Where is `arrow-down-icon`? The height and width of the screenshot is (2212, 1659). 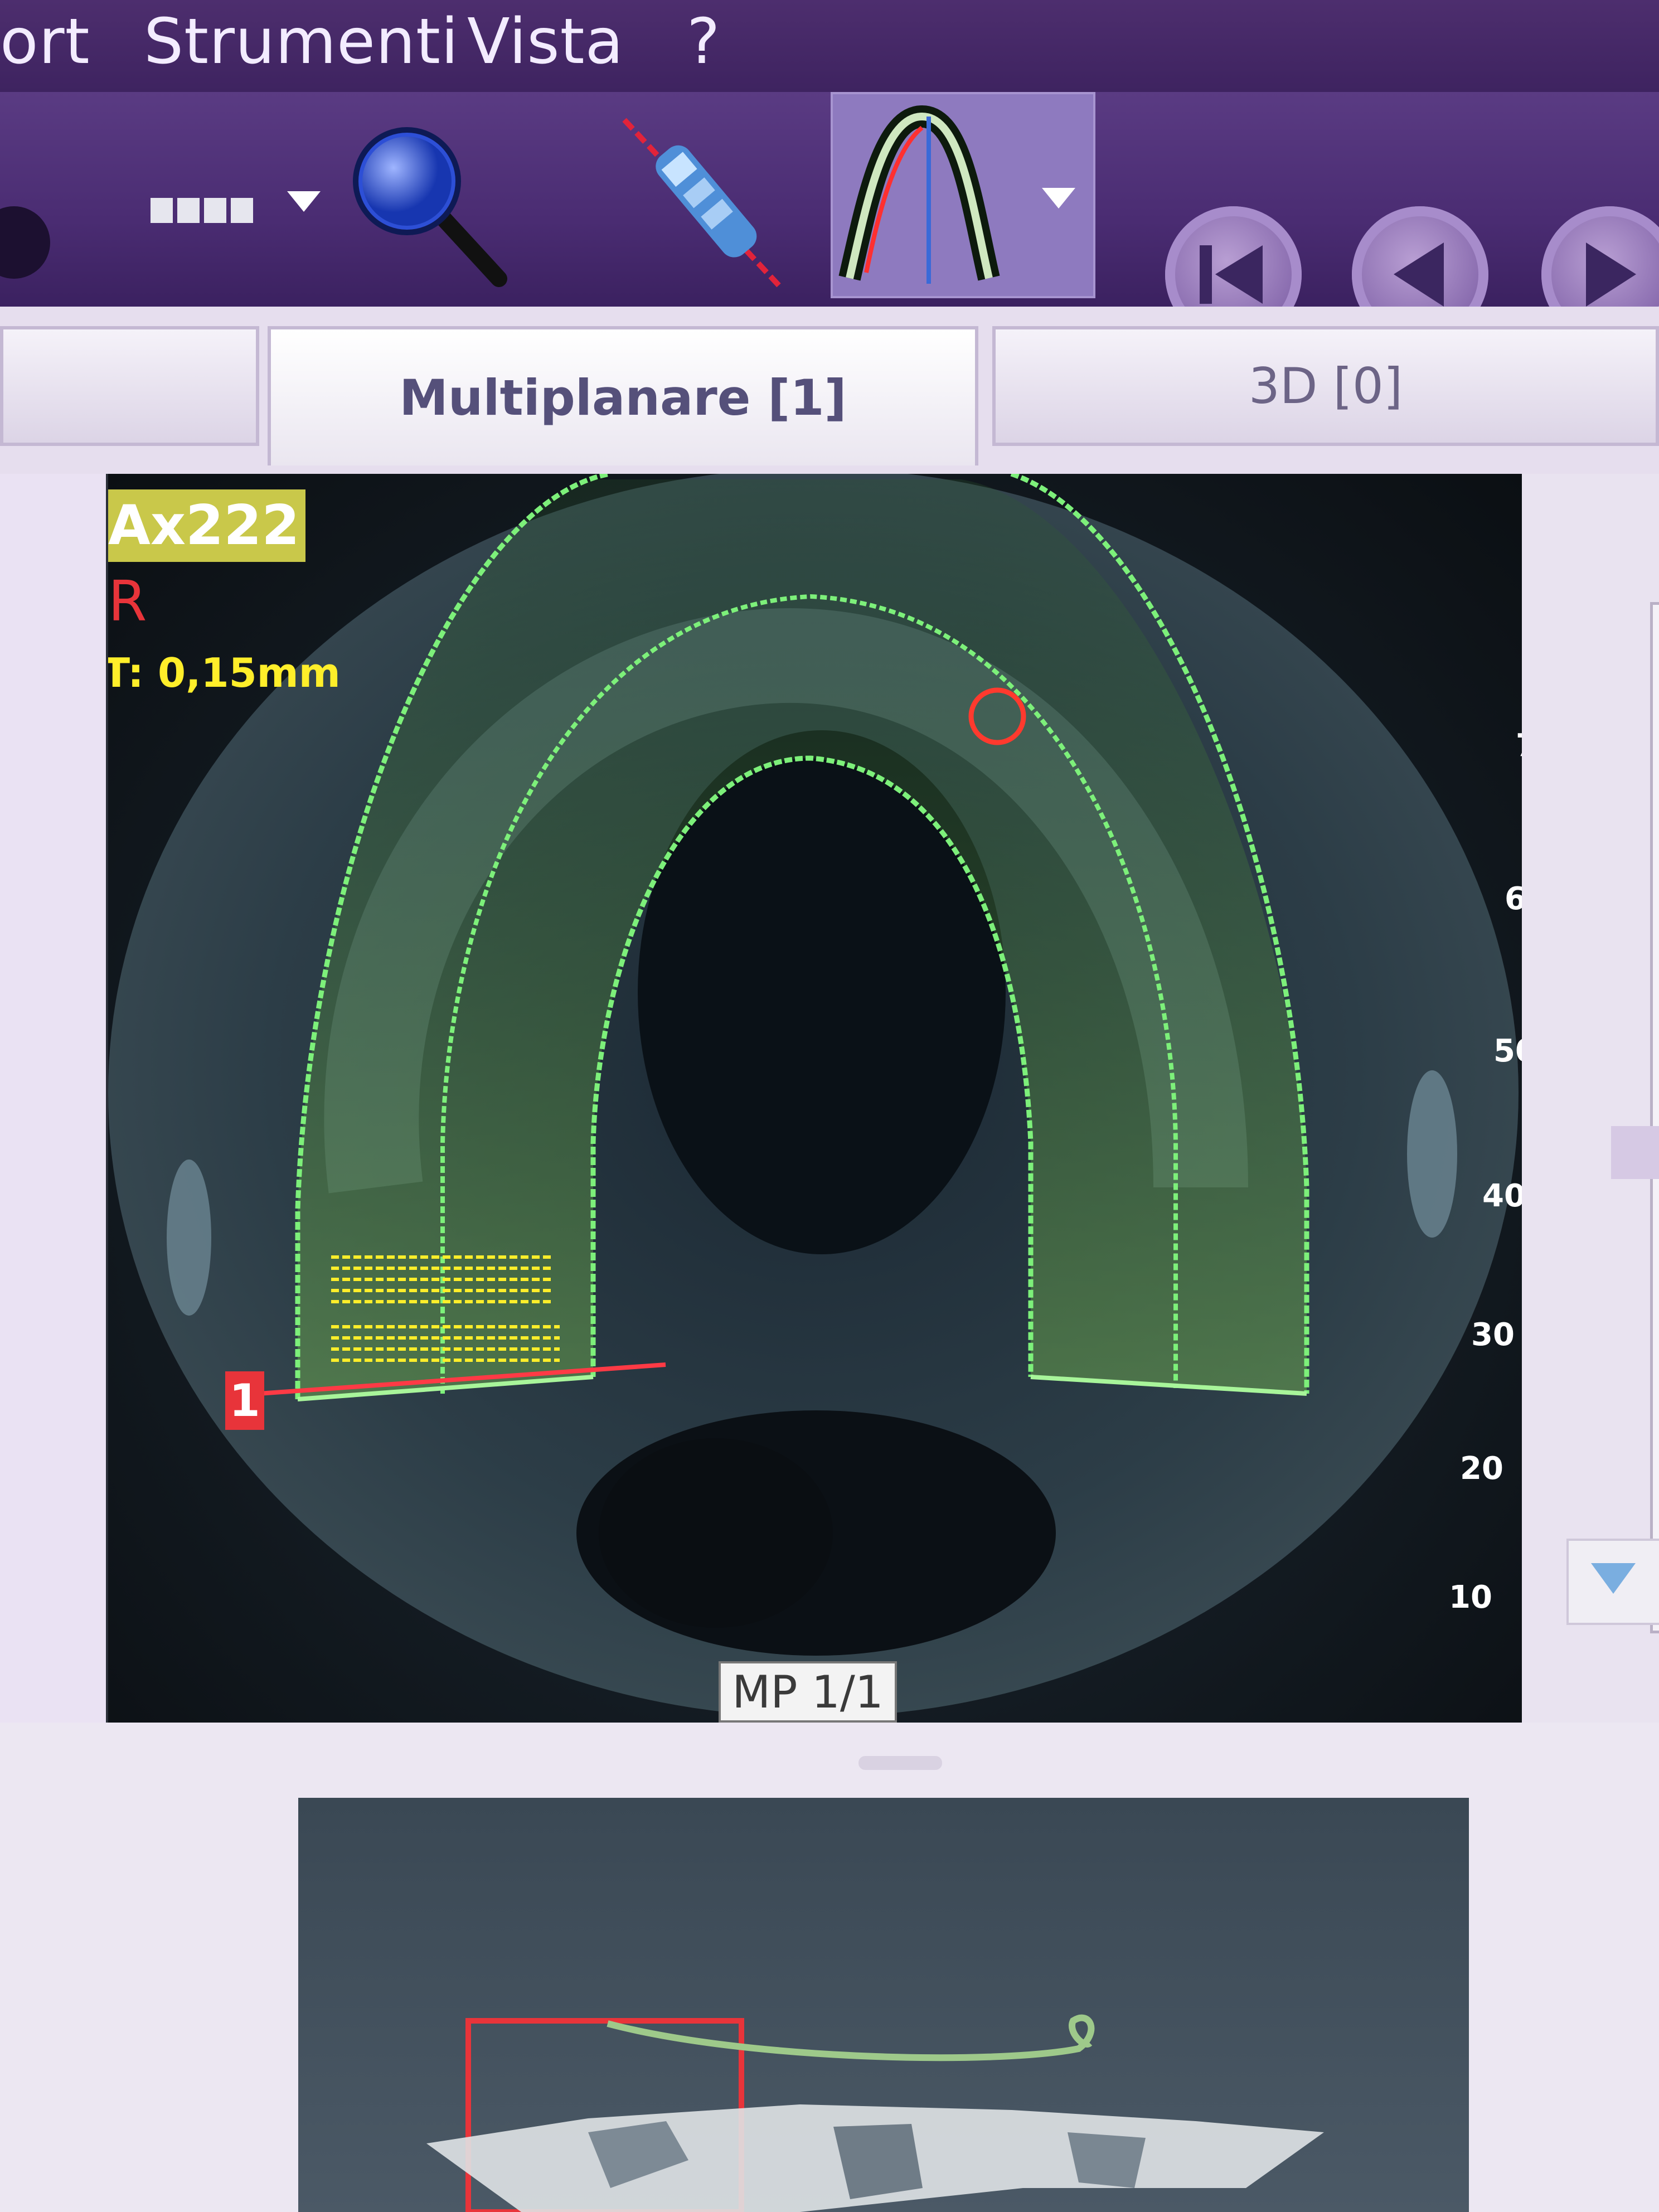 arrow-down-icon is located at coordinates (1613, 1578).